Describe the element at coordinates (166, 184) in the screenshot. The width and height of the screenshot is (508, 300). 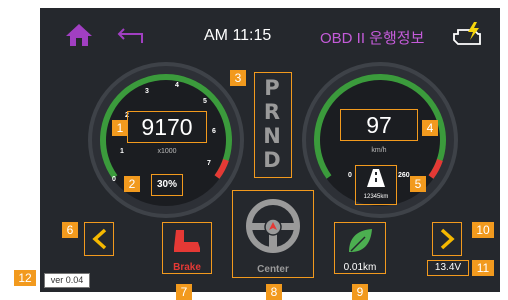
I see `engine-load-value: 30%` at that location.